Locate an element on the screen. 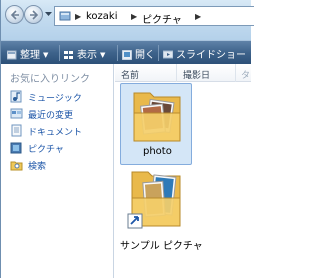 The height and width of the screenshot is (278, 320). address-field: ▶ kozaki ▶ ピクチャ ▶ is located at coordinates (154, 16).